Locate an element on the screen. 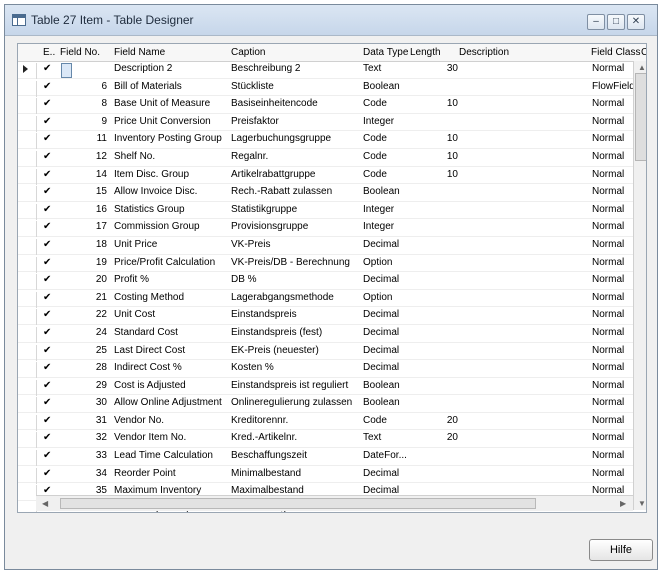 The width and height of the screenshot is (663, 576). caption-cell: Beschaffungszeit is located at coordinates (269, 455).